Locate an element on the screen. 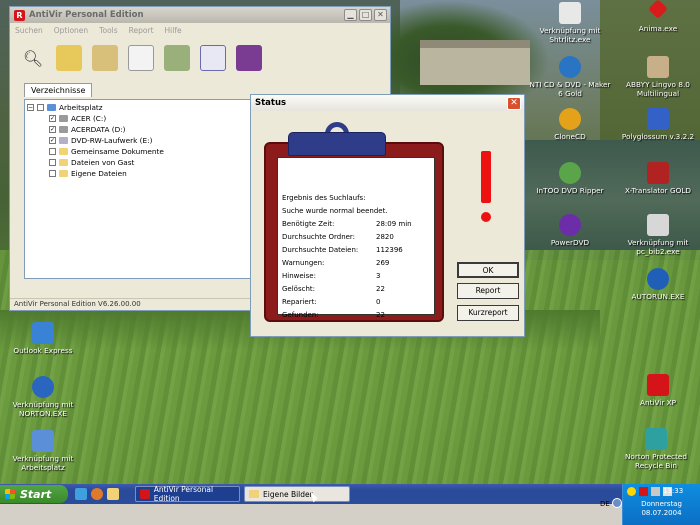 This screenshot has width=700, height=525. desktop-icon-clonecd: CloneCD is located at coordinates (570, 124).